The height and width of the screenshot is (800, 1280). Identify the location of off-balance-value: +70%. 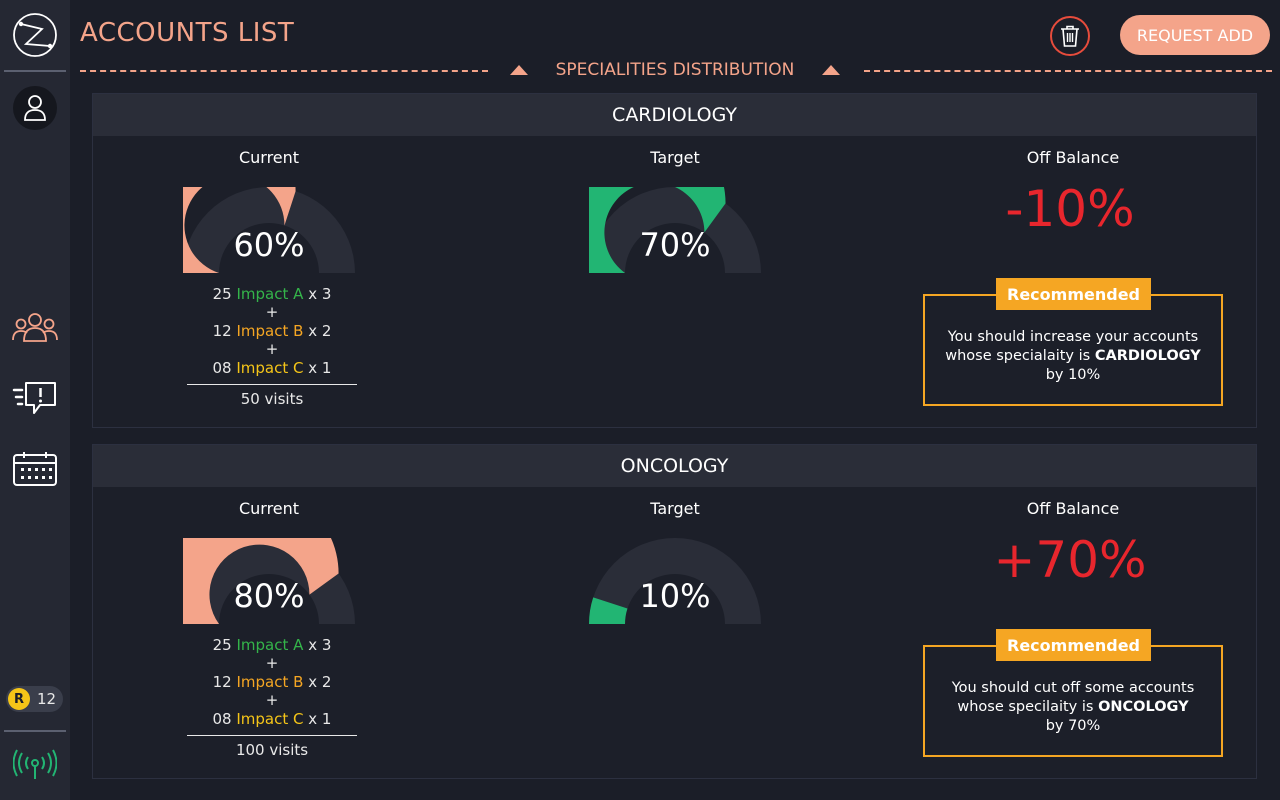
(1070, 560).